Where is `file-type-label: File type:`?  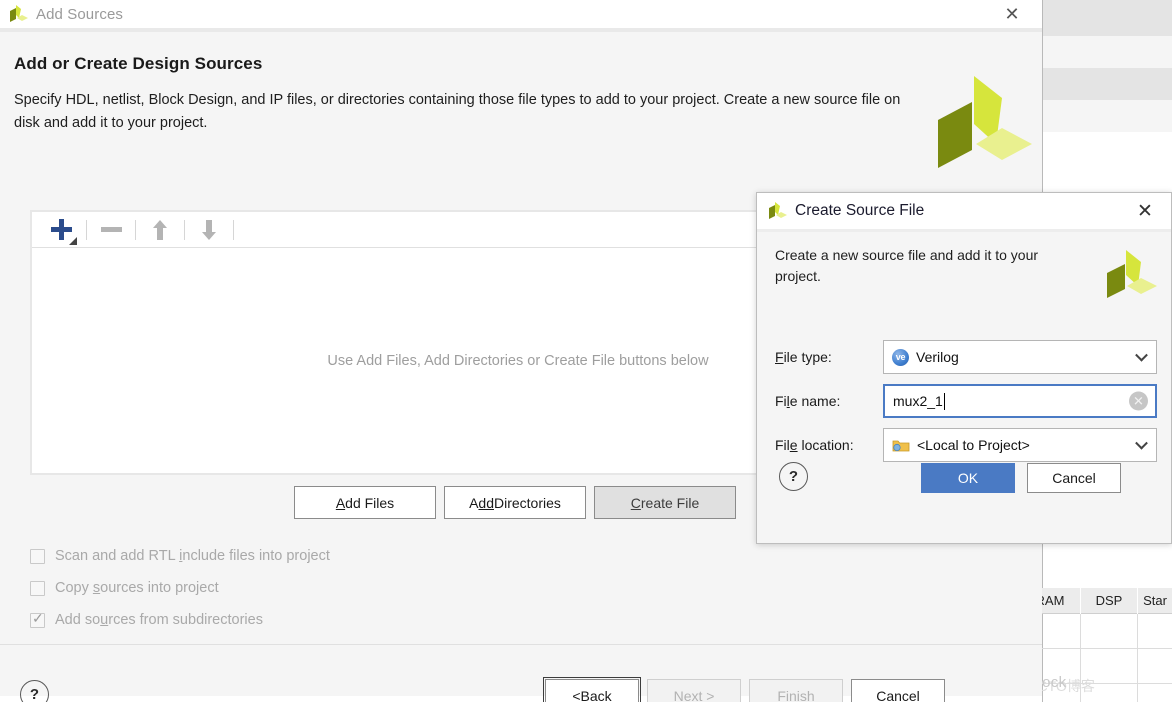
file-type-label: File type: is located at coordinates (803, 357).